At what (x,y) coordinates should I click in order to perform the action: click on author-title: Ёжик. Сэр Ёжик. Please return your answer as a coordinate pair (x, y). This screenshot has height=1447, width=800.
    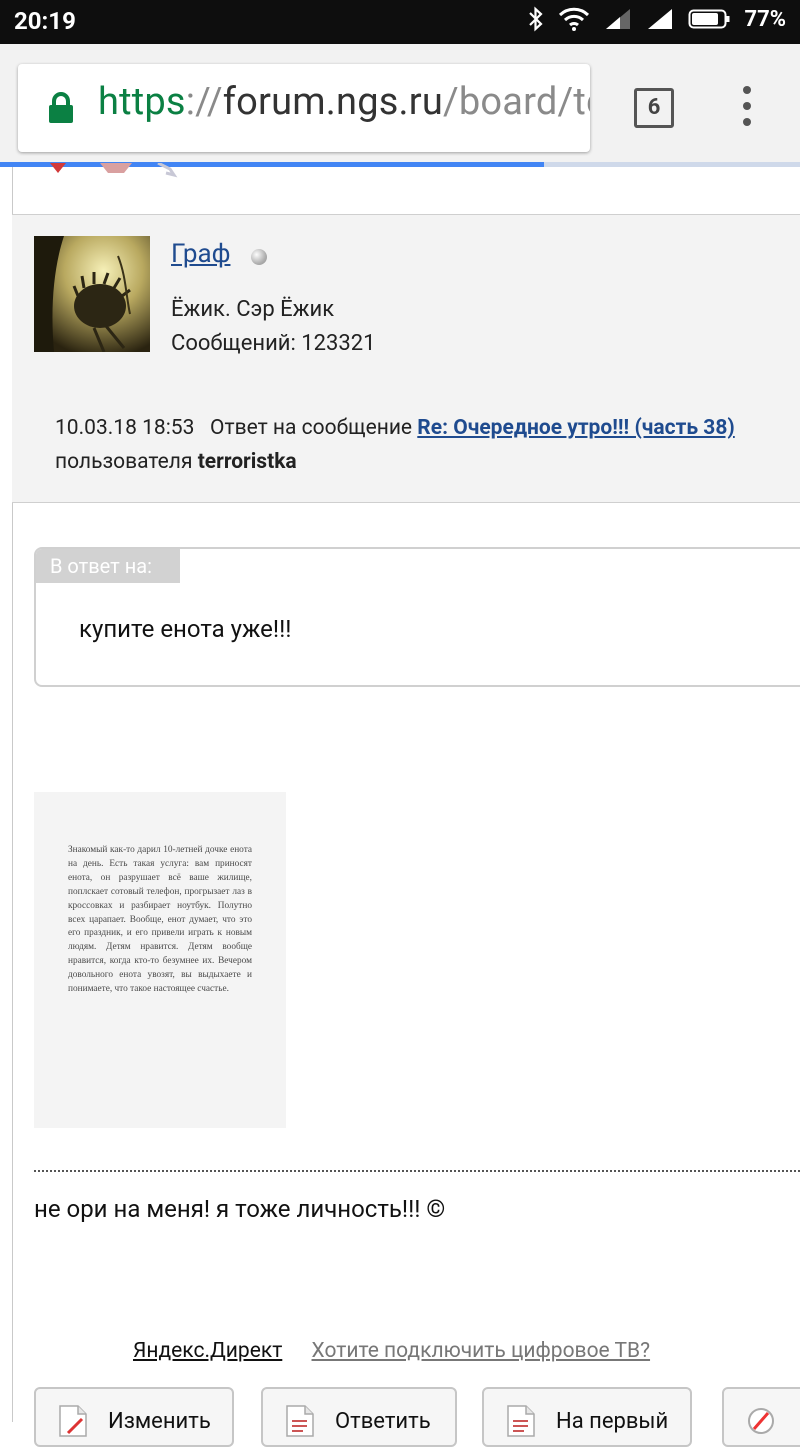
    Looking at the image, I should click on (253, 309).